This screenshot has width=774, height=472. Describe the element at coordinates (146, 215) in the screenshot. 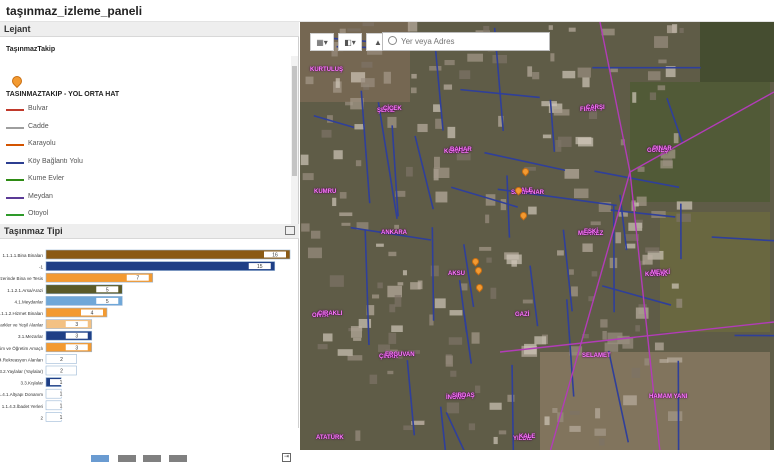

I see `legend-item: Otoyol` at that location.